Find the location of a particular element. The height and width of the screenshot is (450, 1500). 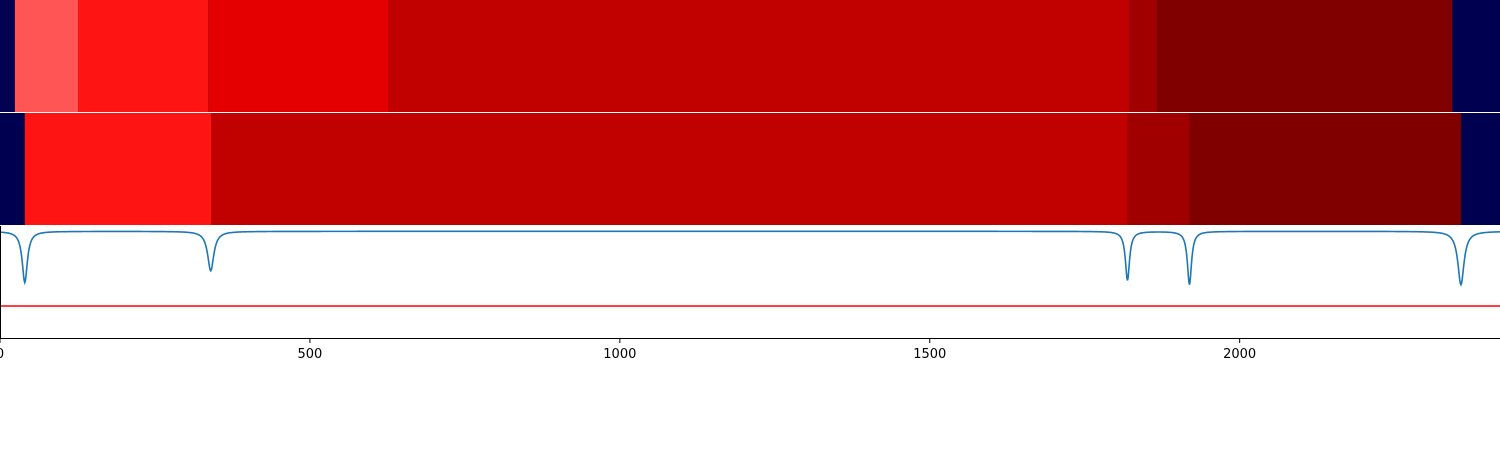

x-tick-label: 1000 is located at coordinates (619, 354).